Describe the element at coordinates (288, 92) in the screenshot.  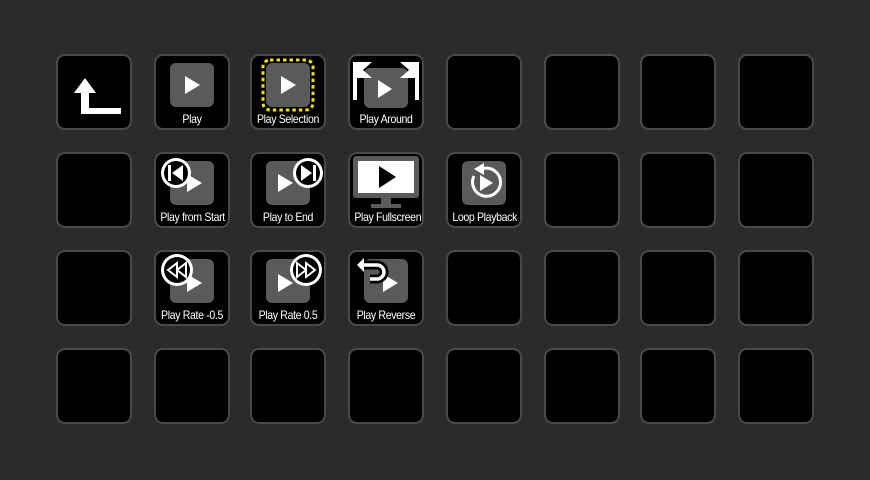
I see `play-selection-button: Play Selection` at that location.